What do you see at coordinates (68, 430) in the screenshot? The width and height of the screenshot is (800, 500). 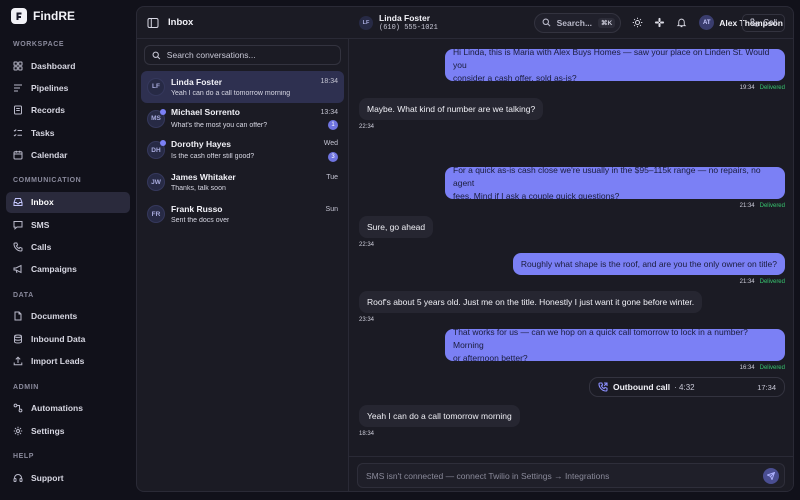 I see `sidebar-item-settings: Settings` at bounding box center [68, 430].